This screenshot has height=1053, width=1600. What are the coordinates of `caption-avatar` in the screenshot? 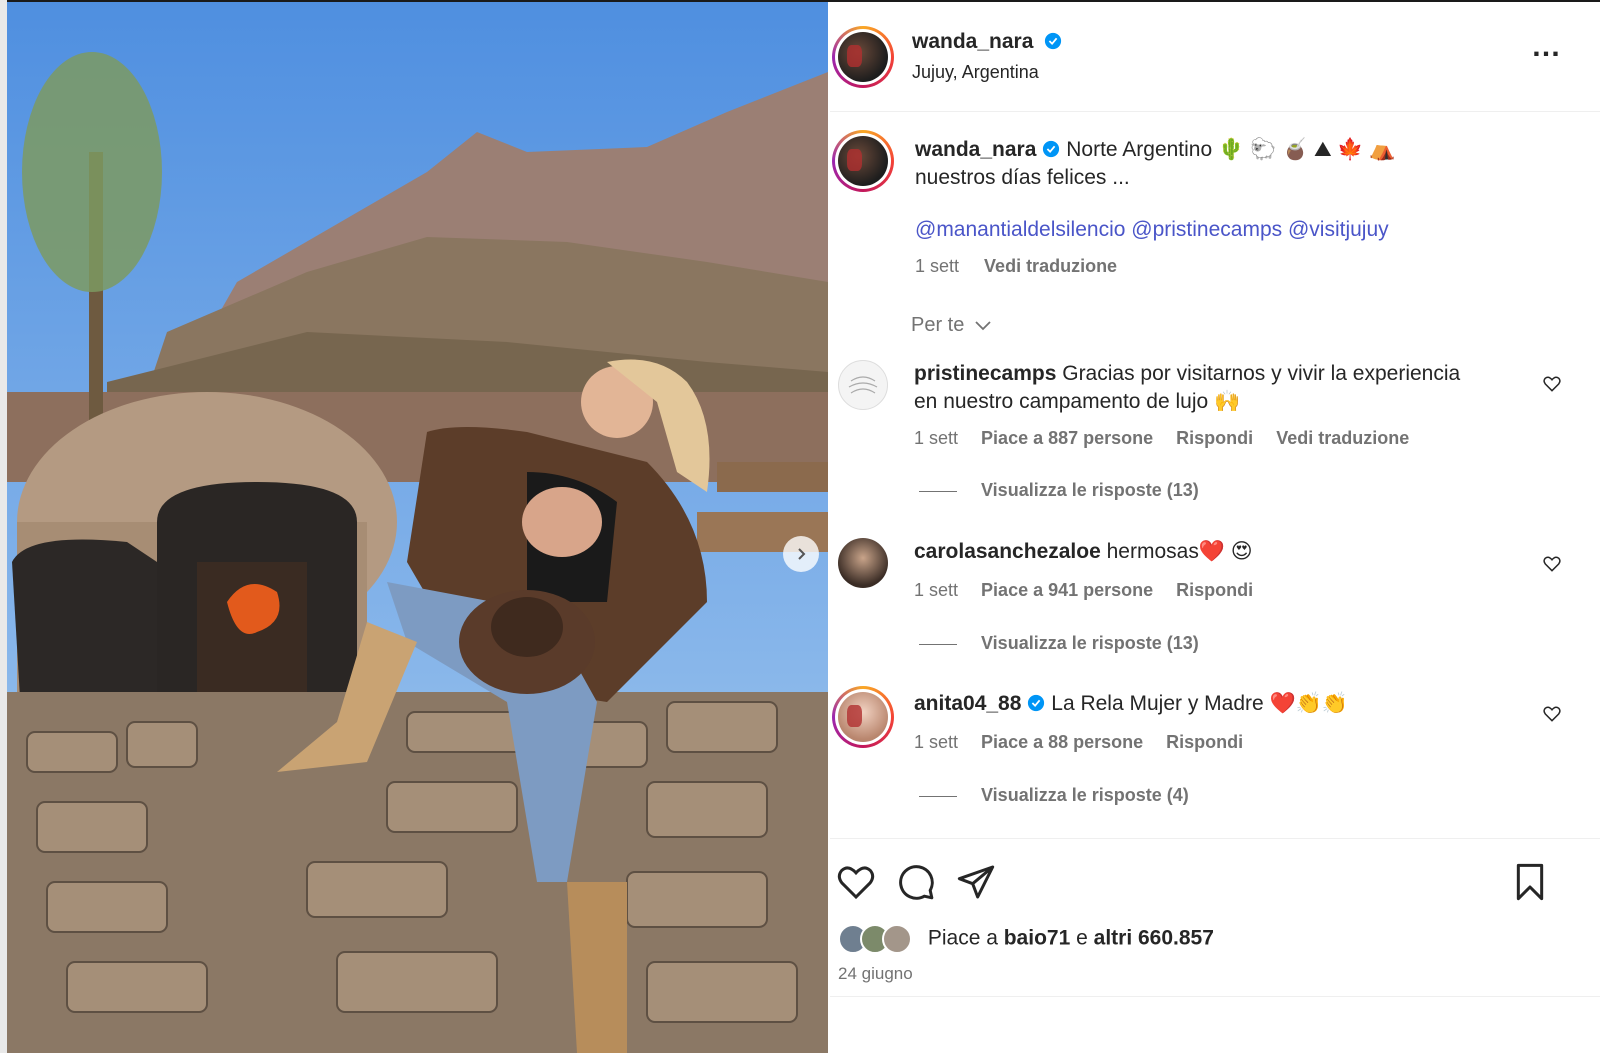 It's located at (863, 161).